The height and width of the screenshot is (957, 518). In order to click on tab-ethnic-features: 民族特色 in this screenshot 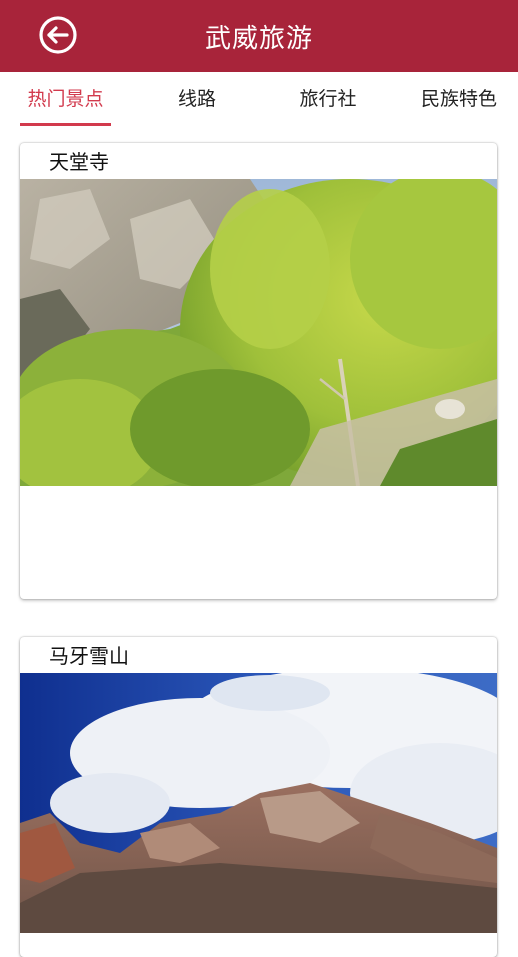, I will do `click(459, 104)`.